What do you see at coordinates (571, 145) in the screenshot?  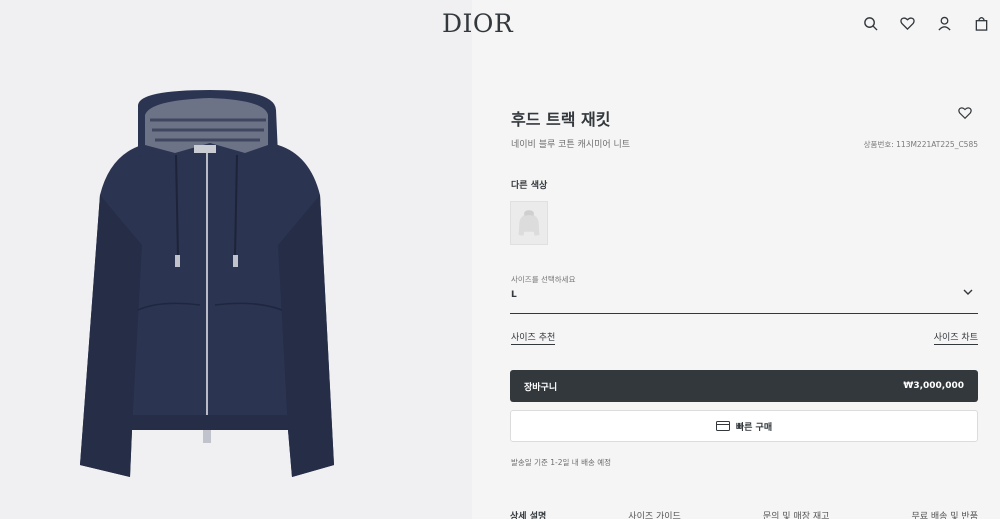 I see `product-subtitle: 네이비 블루 코튼 캐시미어 니트` at bounding box center [571, 145].